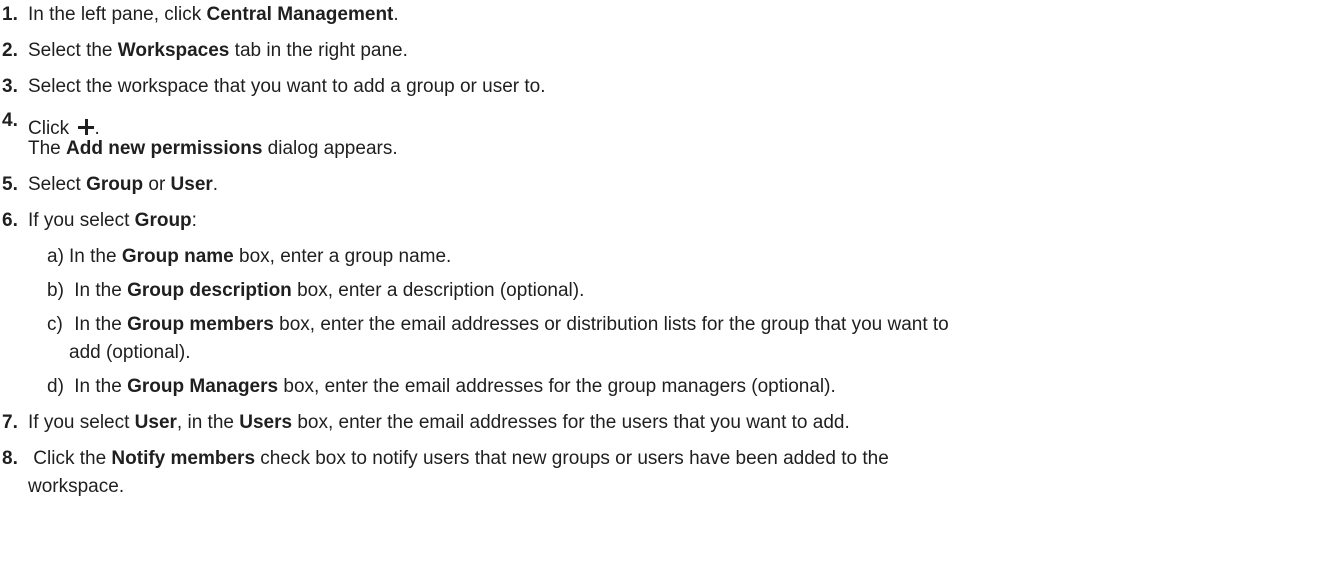 This screenshot has height=564, width=1318. I want to click on ui-term: Group members, so click(200, 324).